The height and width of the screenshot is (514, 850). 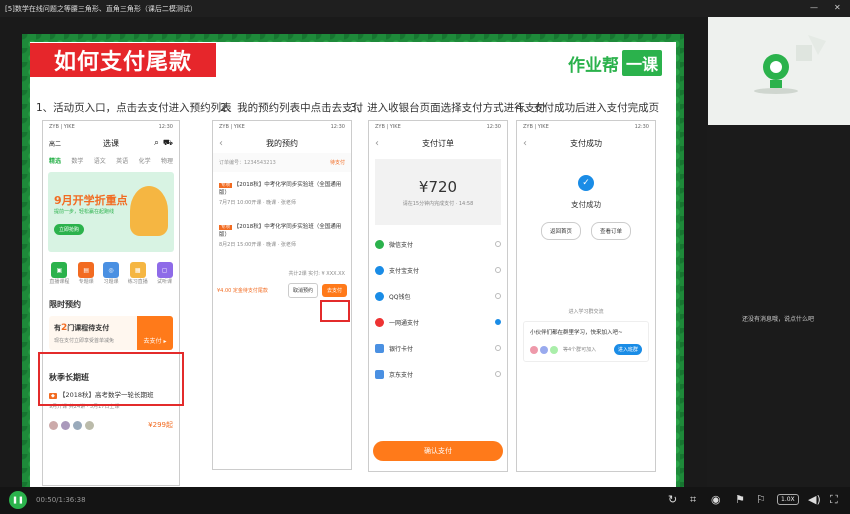 I want to click on volume-icon: ◀), so click(x=814, y=499).